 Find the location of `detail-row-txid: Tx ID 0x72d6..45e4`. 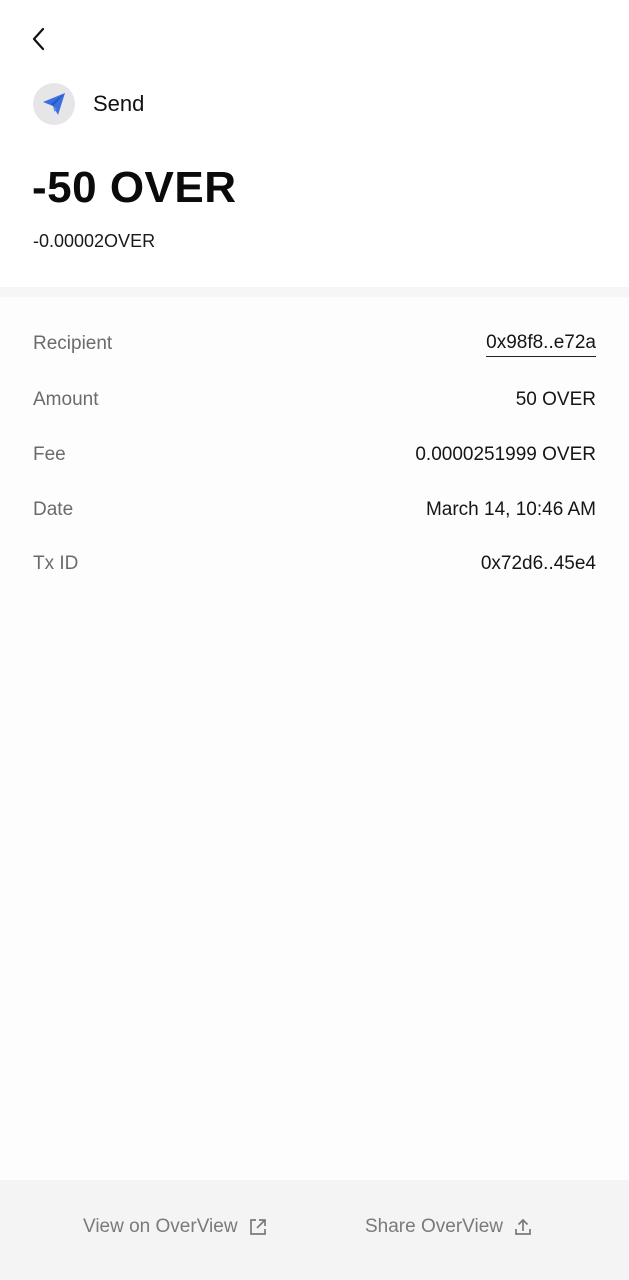

detail-row-txid: Tx ID 0x72d6..45e4 is located at coordinates (314, 564).